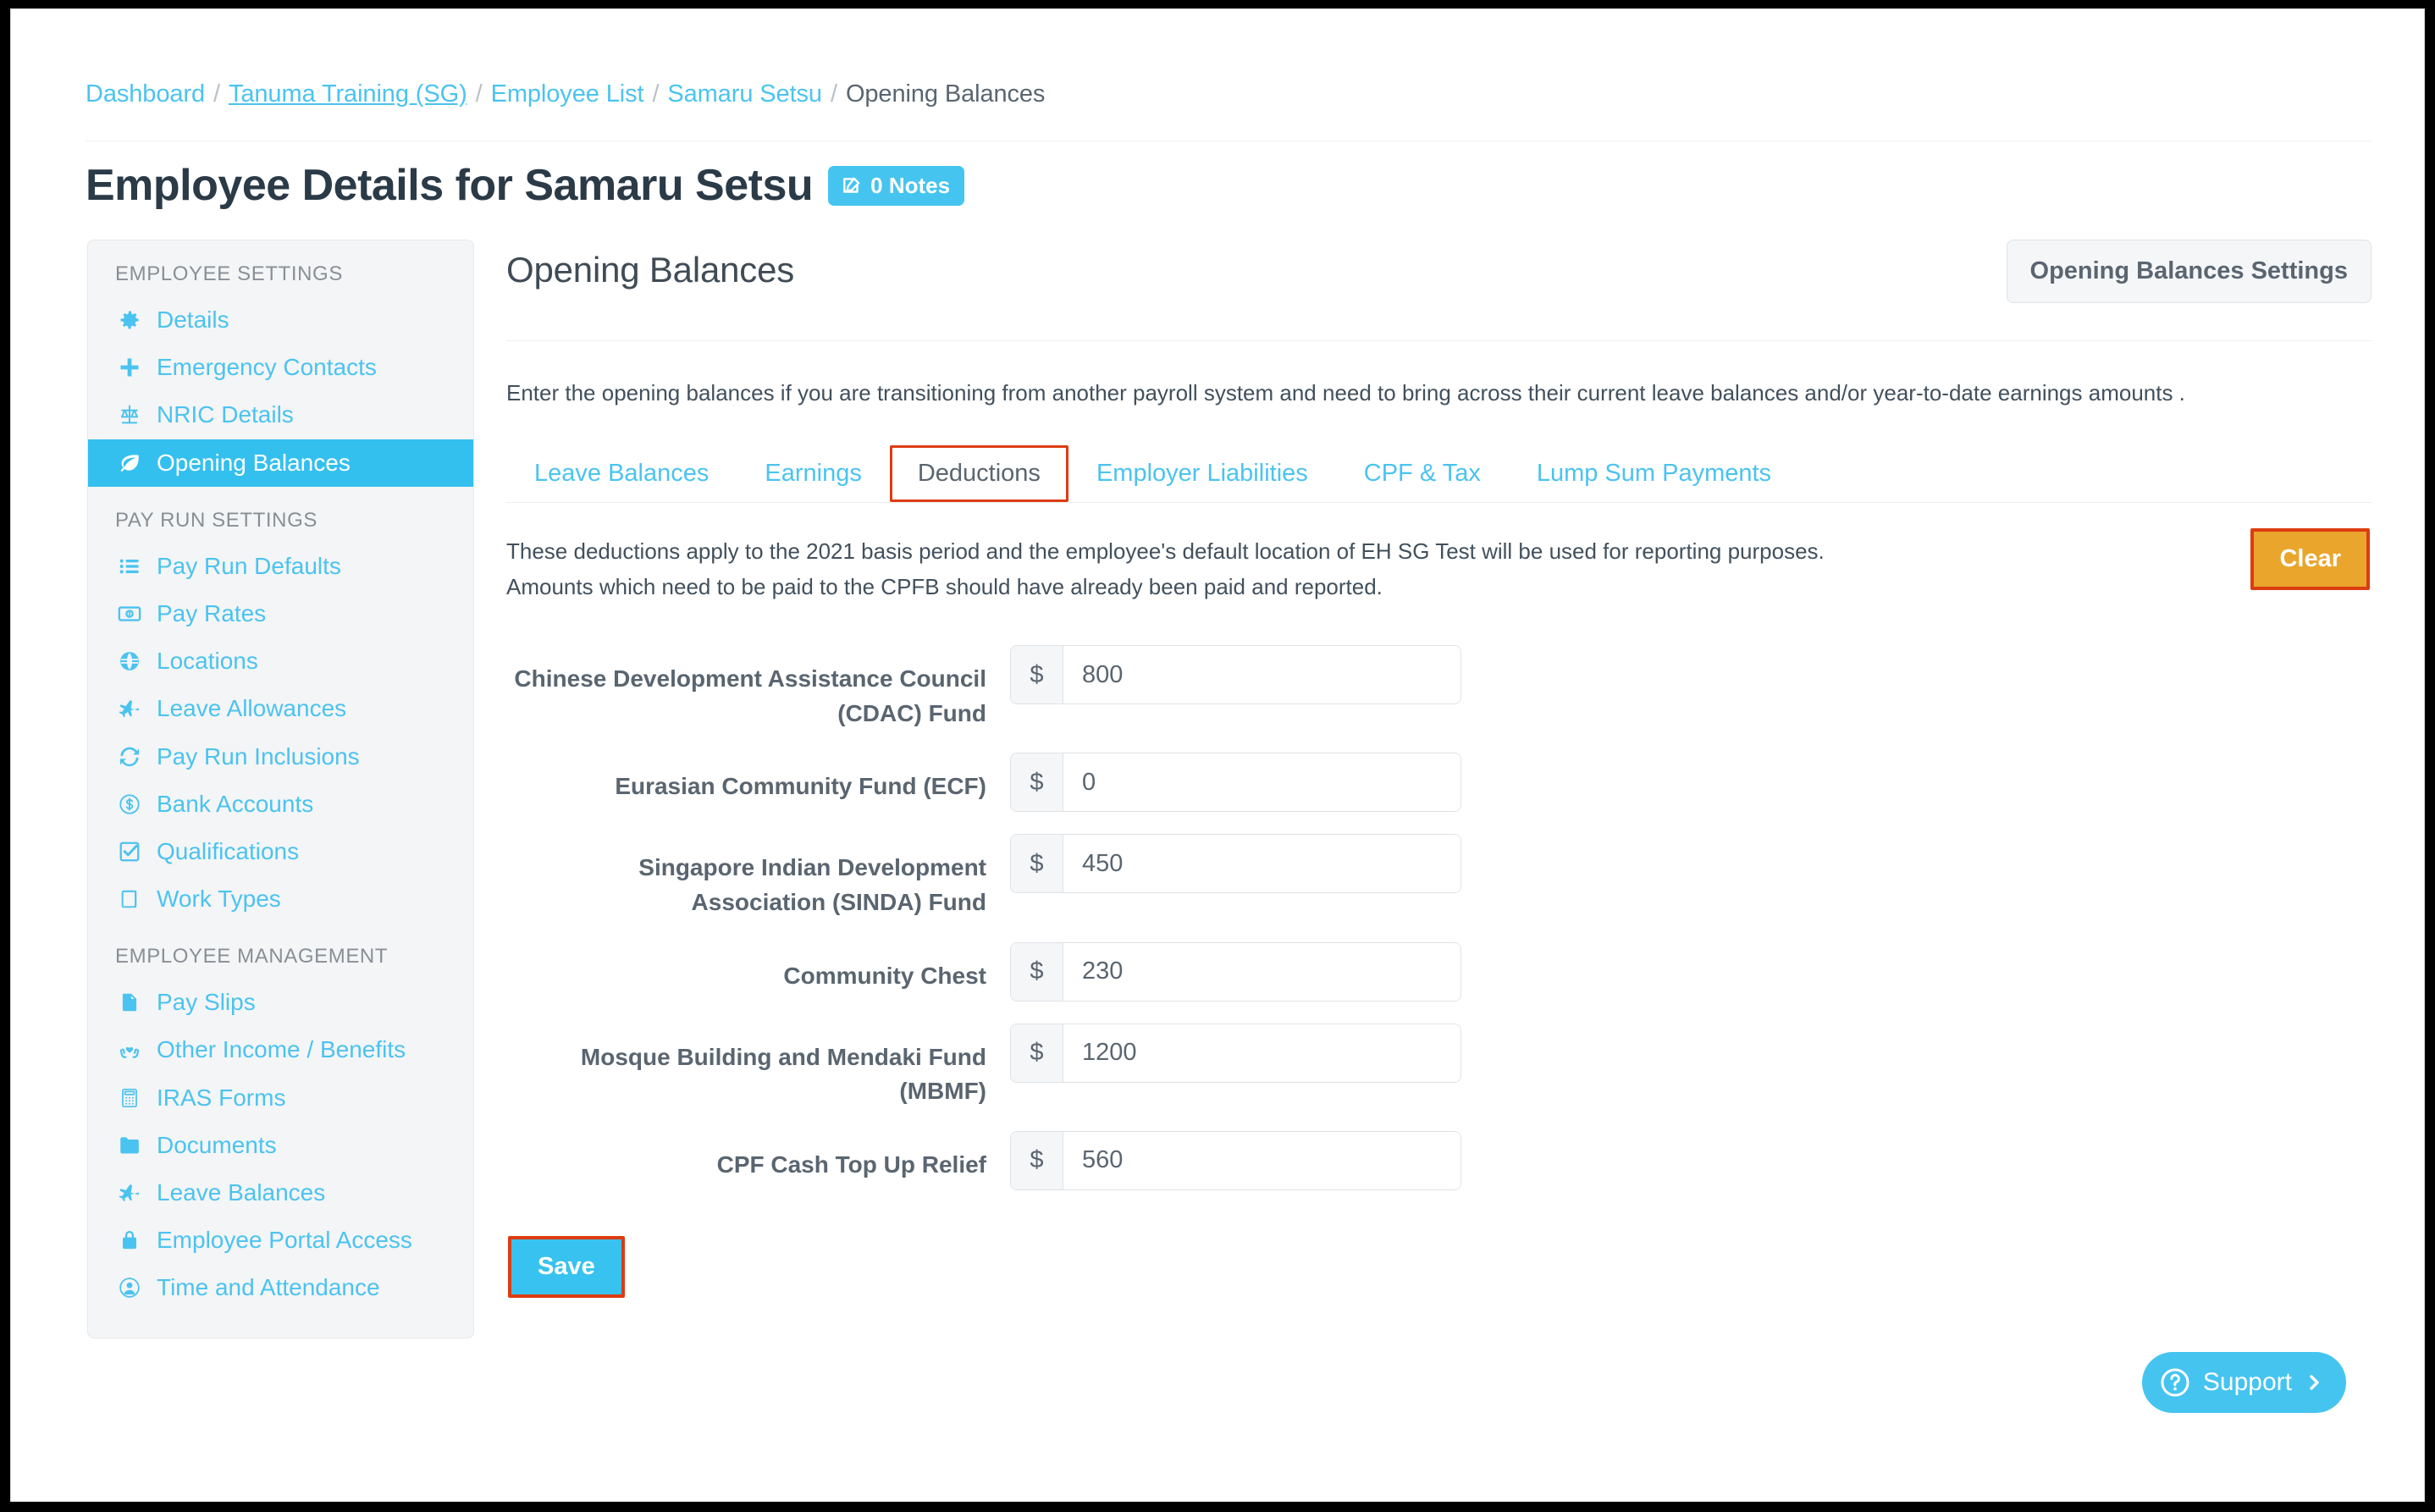  I want to click on sidebar-item-other-income-benefits: Other Income / Benefits, so click(281, 1049).